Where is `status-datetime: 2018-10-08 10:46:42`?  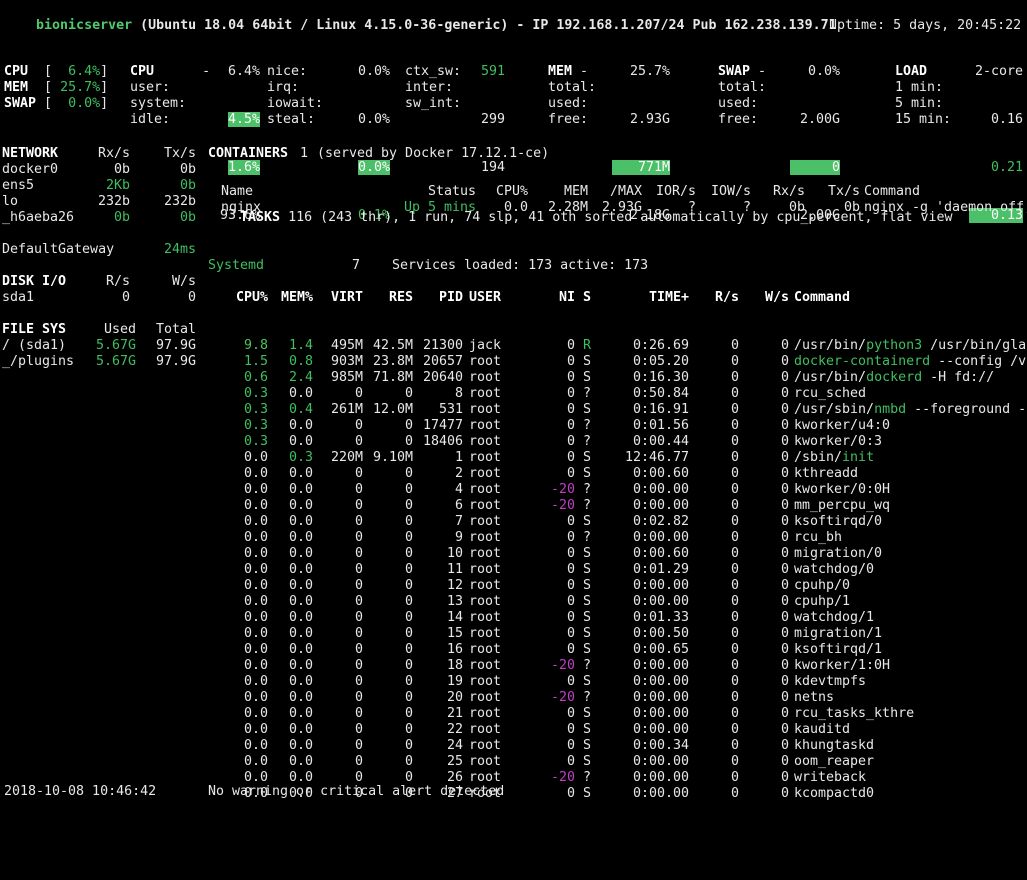 status-datetime: 2018-10-08 10:46:42 is located at coordinates (80, 791).